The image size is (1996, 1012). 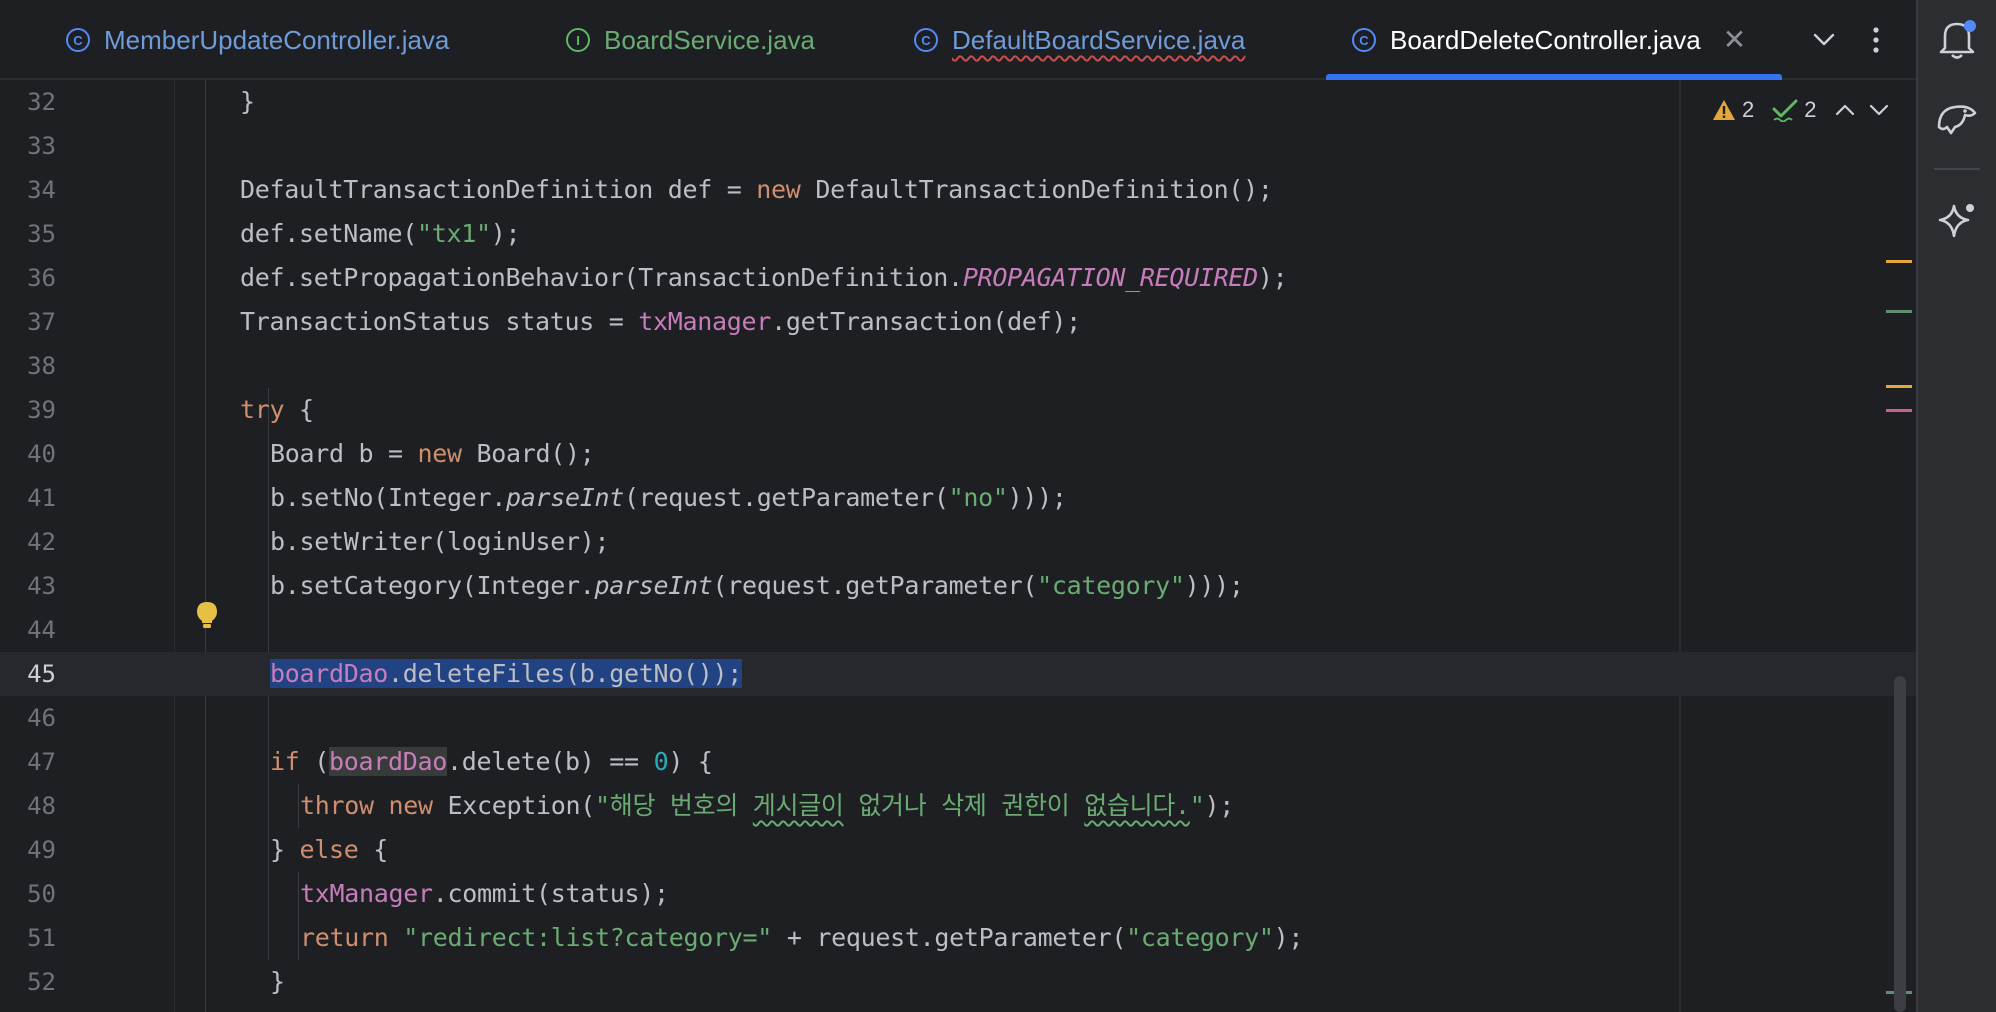 I want to click on toolstrip-divider, so click(x=1957, y=169).